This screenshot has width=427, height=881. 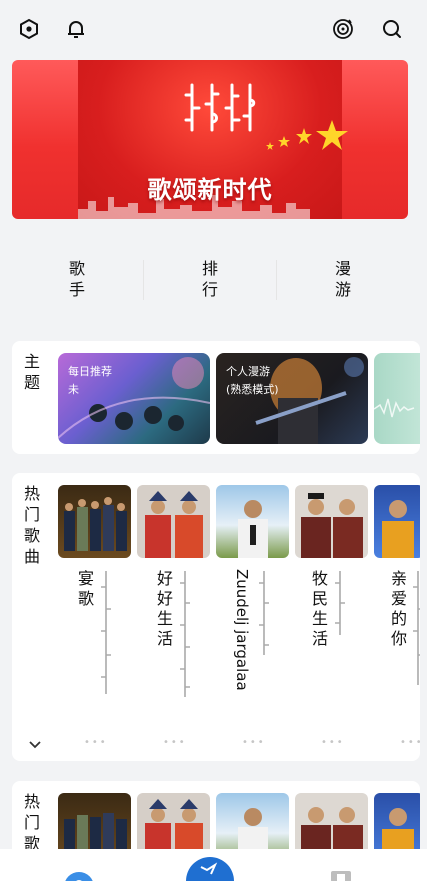 What do you see at coordinates (32, 525) in the screenshot?
I see `section-title-hot-songs: 热门歌曲` at bounding box center [32, 525].